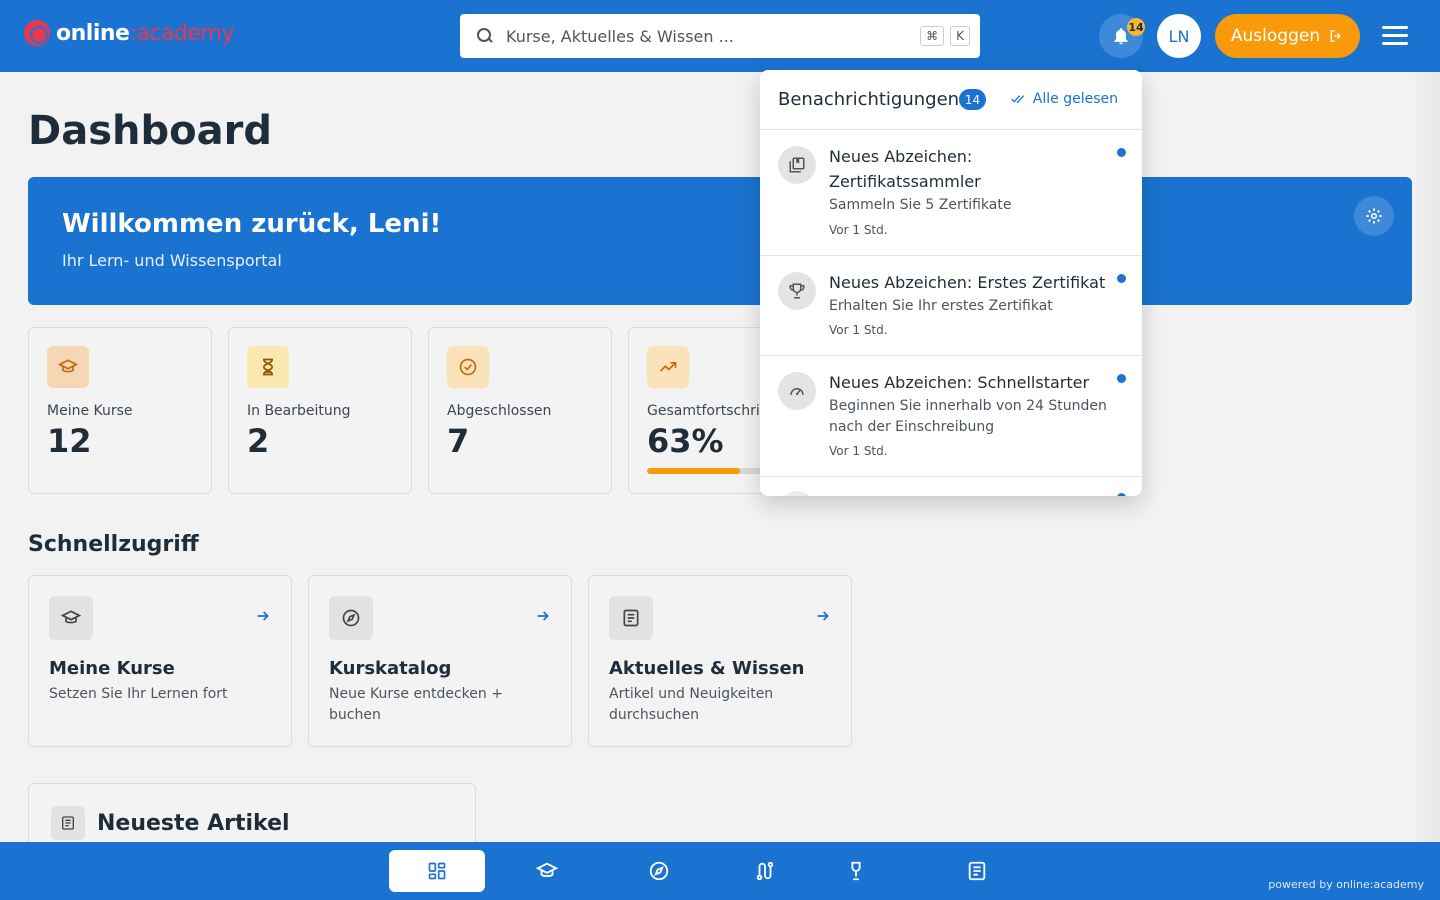 The image size is (1440, 900). I want to click on notification-description: Sammeln Sie 5 Zertifikate, so click(920, 205).